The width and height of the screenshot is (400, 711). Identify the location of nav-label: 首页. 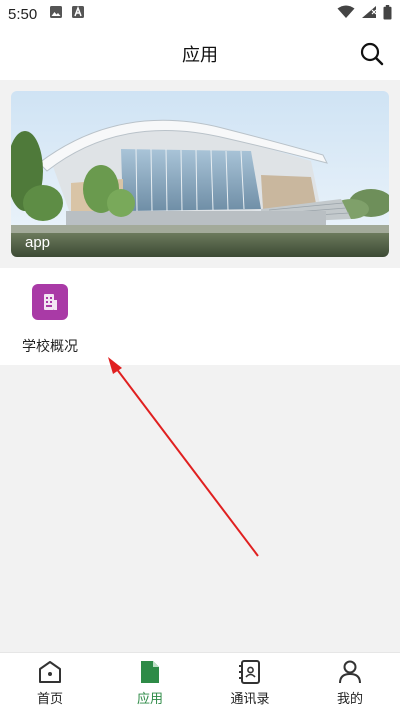
(49, 699).